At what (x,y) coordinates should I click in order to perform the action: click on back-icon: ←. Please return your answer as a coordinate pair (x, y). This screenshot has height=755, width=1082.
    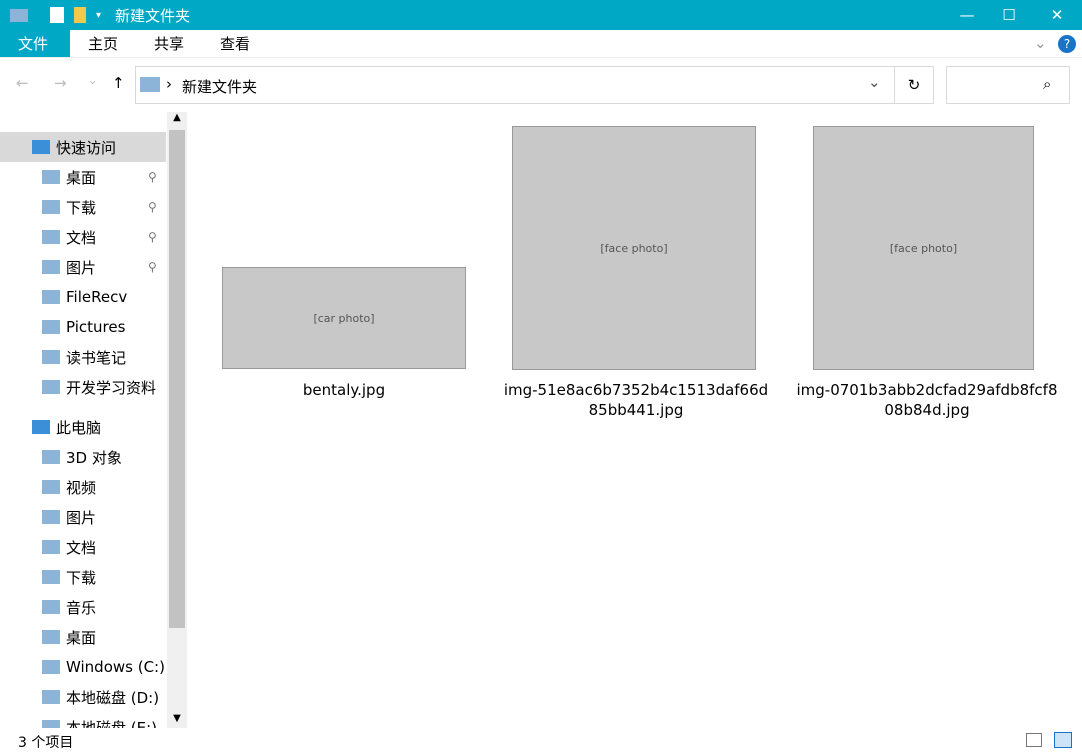
    Looking at the image, I should click on (22, 83).